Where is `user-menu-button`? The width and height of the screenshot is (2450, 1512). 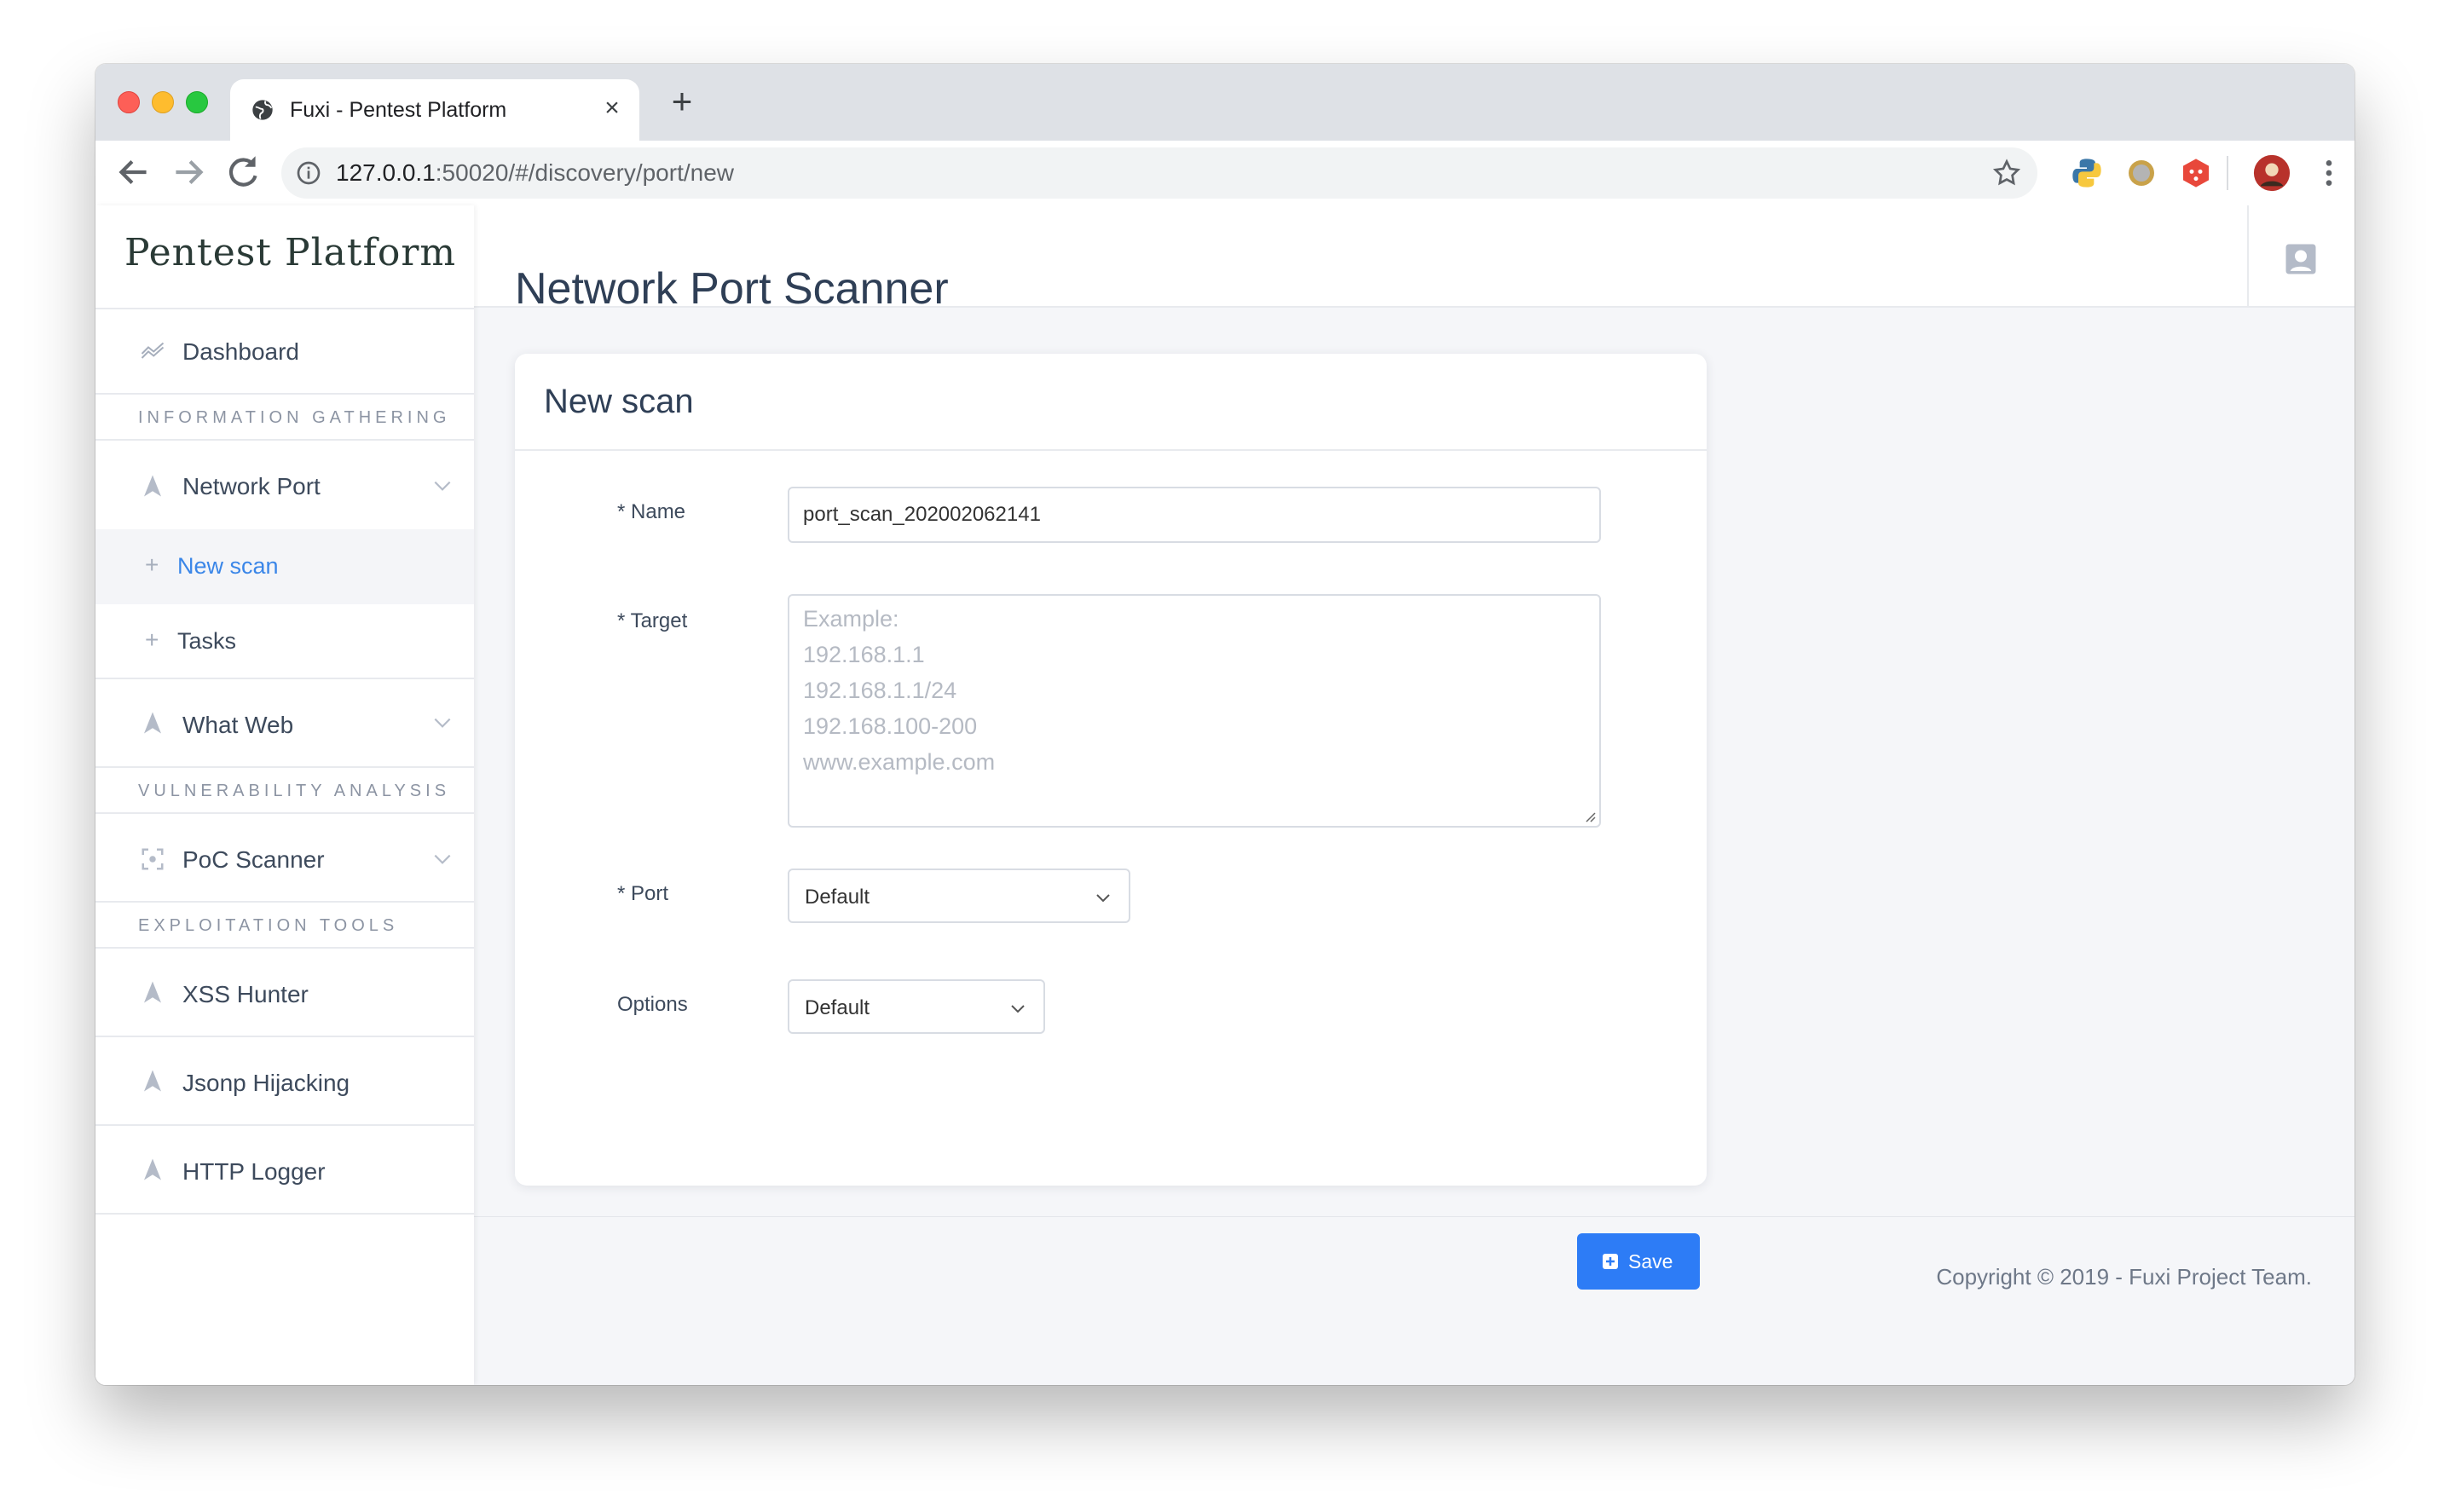 user-menu-button is located at coordinates (2301, 255).